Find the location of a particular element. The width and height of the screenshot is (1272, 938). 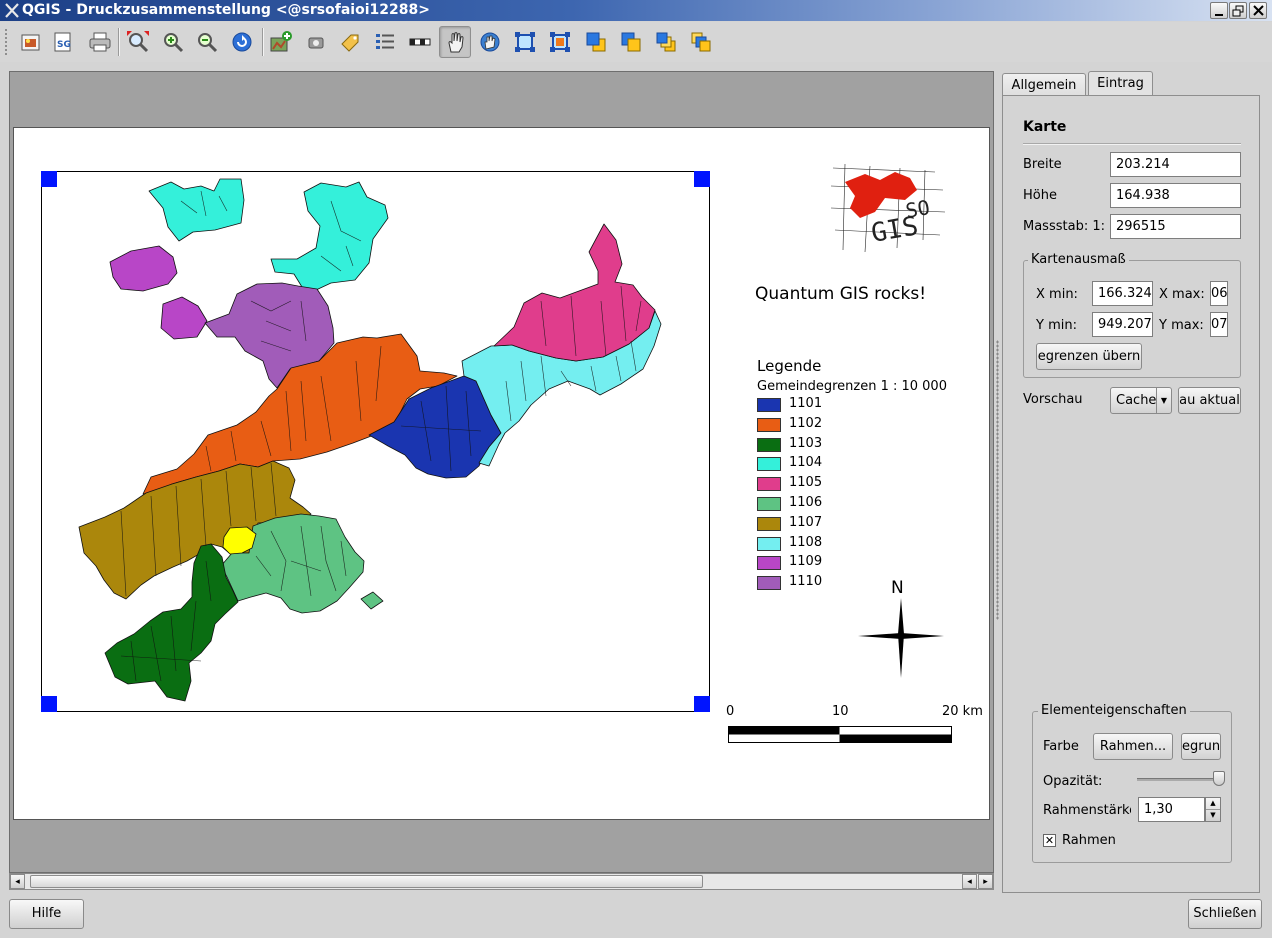

opacity-slider-handle is located at coordinates (1219, 778).